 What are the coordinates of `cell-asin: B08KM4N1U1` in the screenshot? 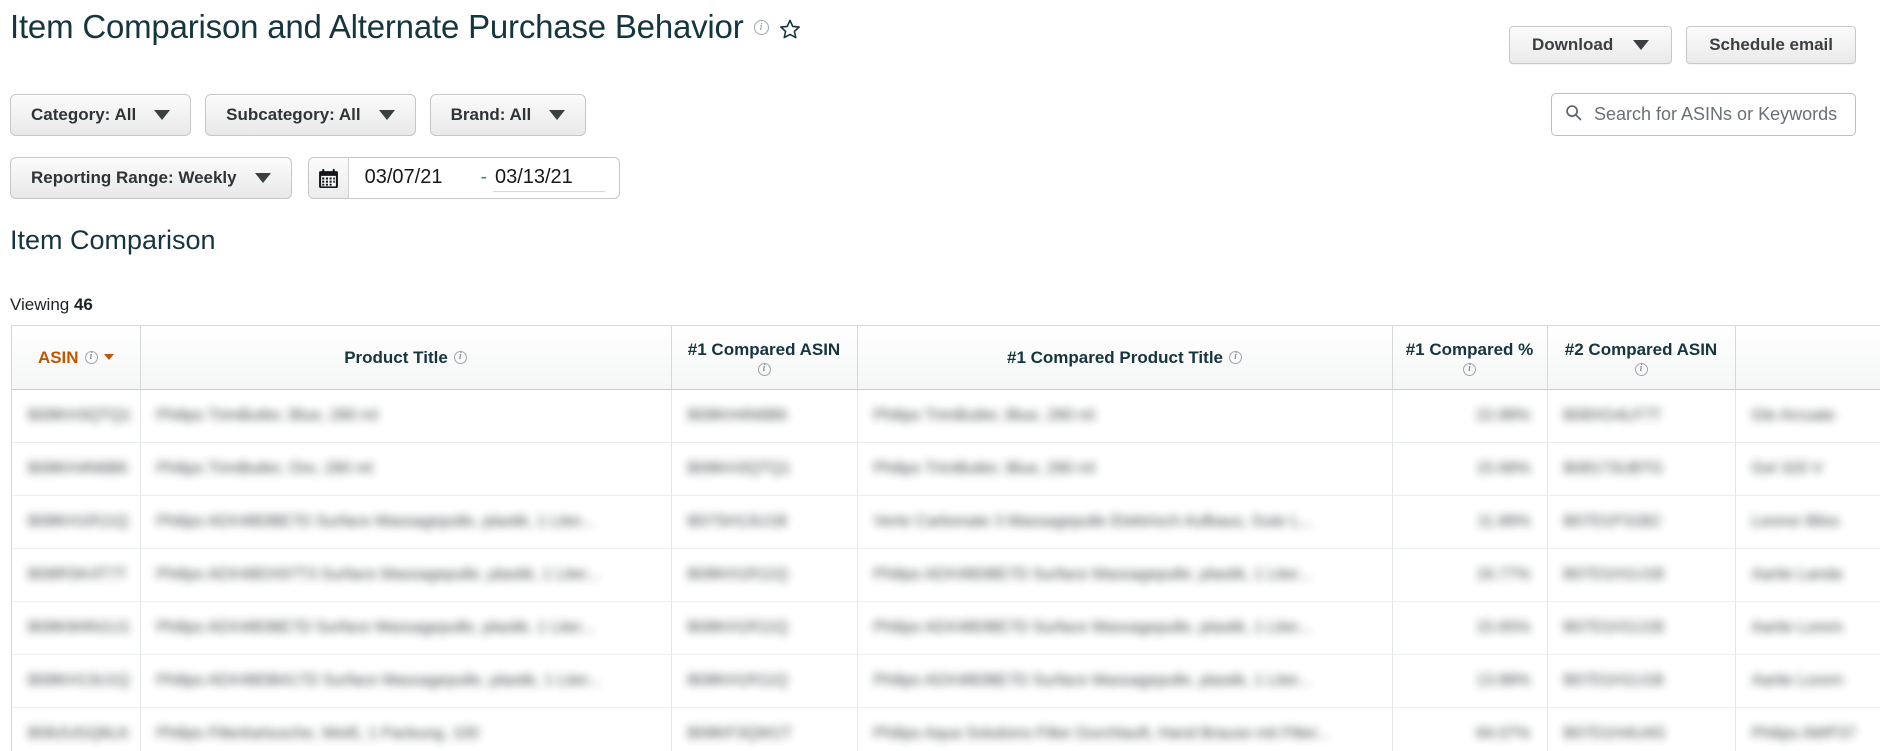 It's located at (76, 628).